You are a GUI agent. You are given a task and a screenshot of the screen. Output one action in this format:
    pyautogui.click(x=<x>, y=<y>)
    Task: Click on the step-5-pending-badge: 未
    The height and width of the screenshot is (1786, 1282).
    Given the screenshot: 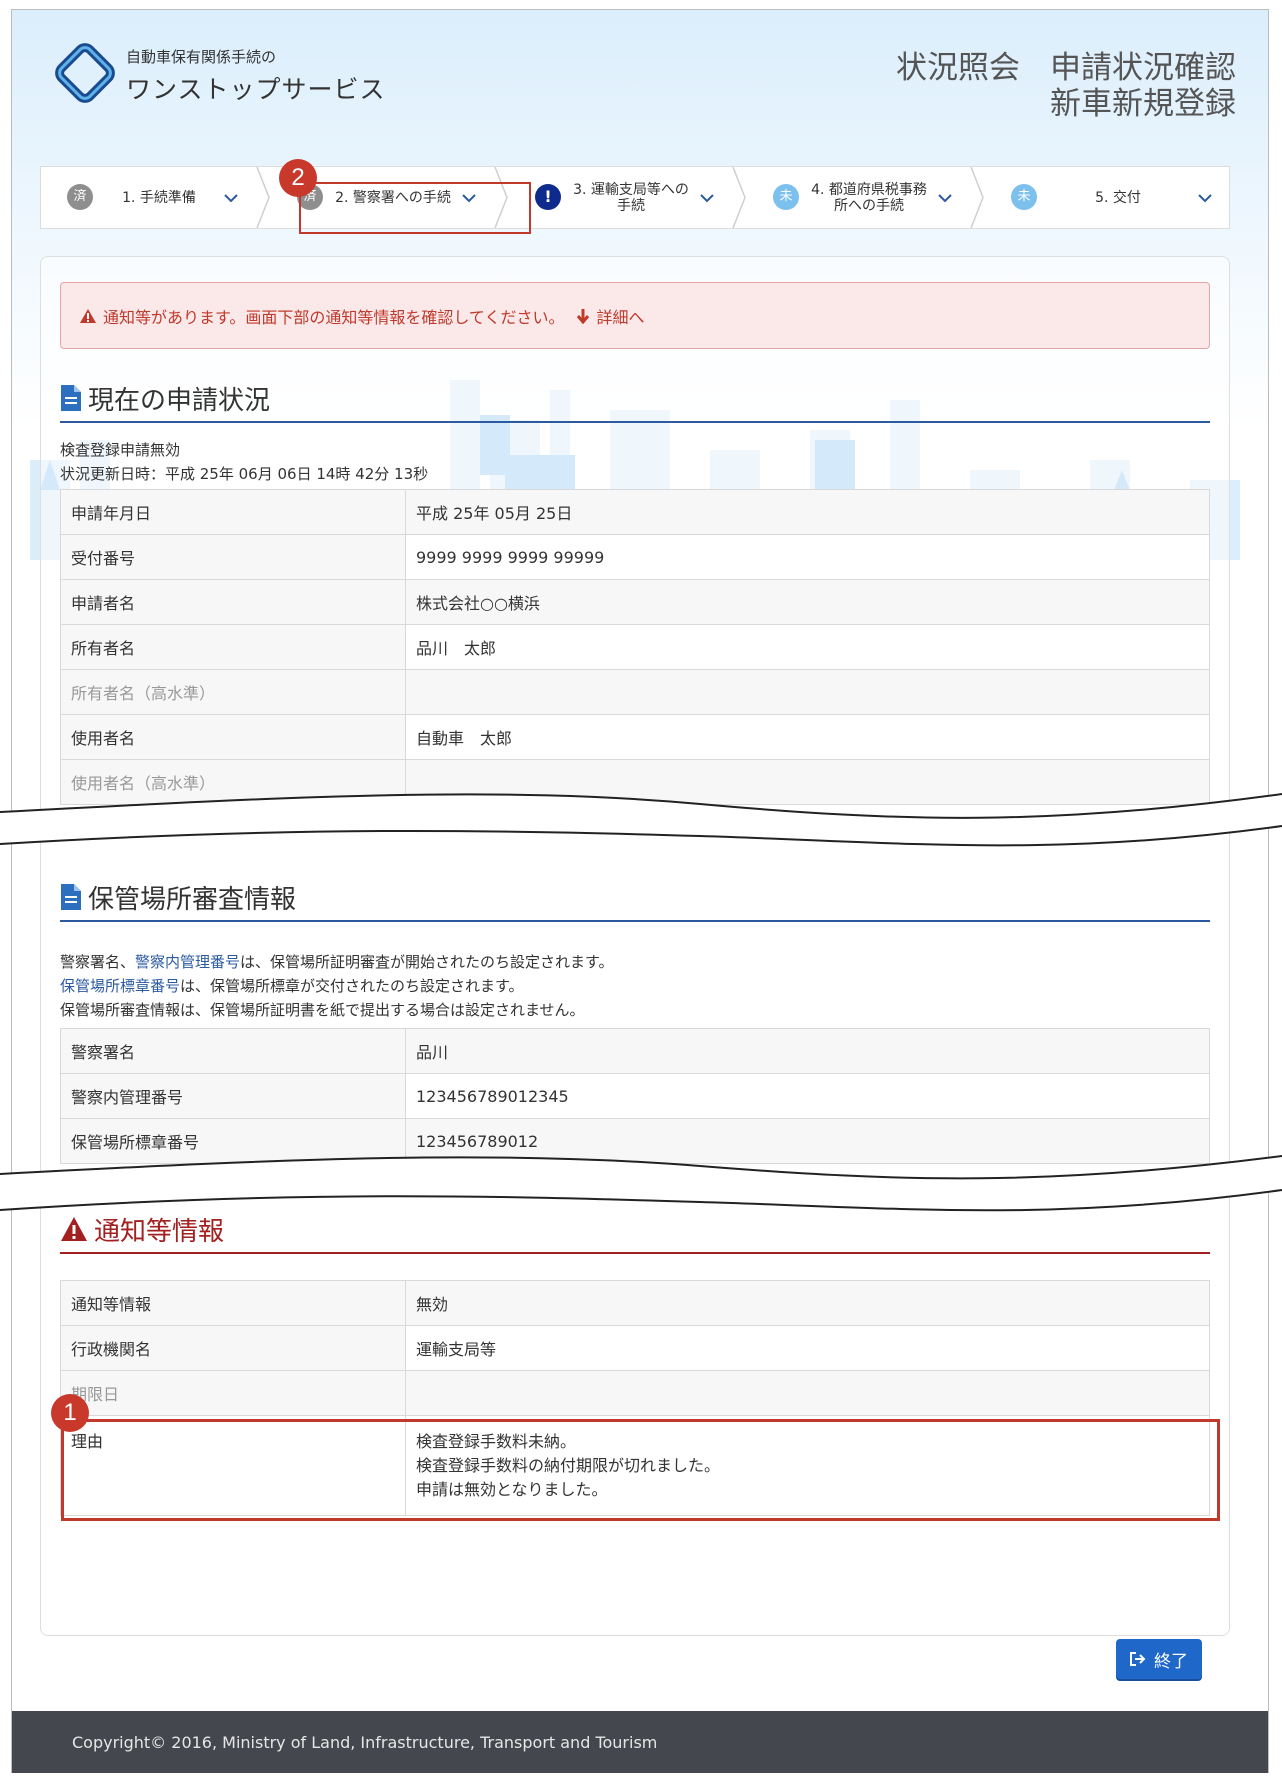 What is the action you would take?
    pyautogui.click(x=1024, y=197)
    